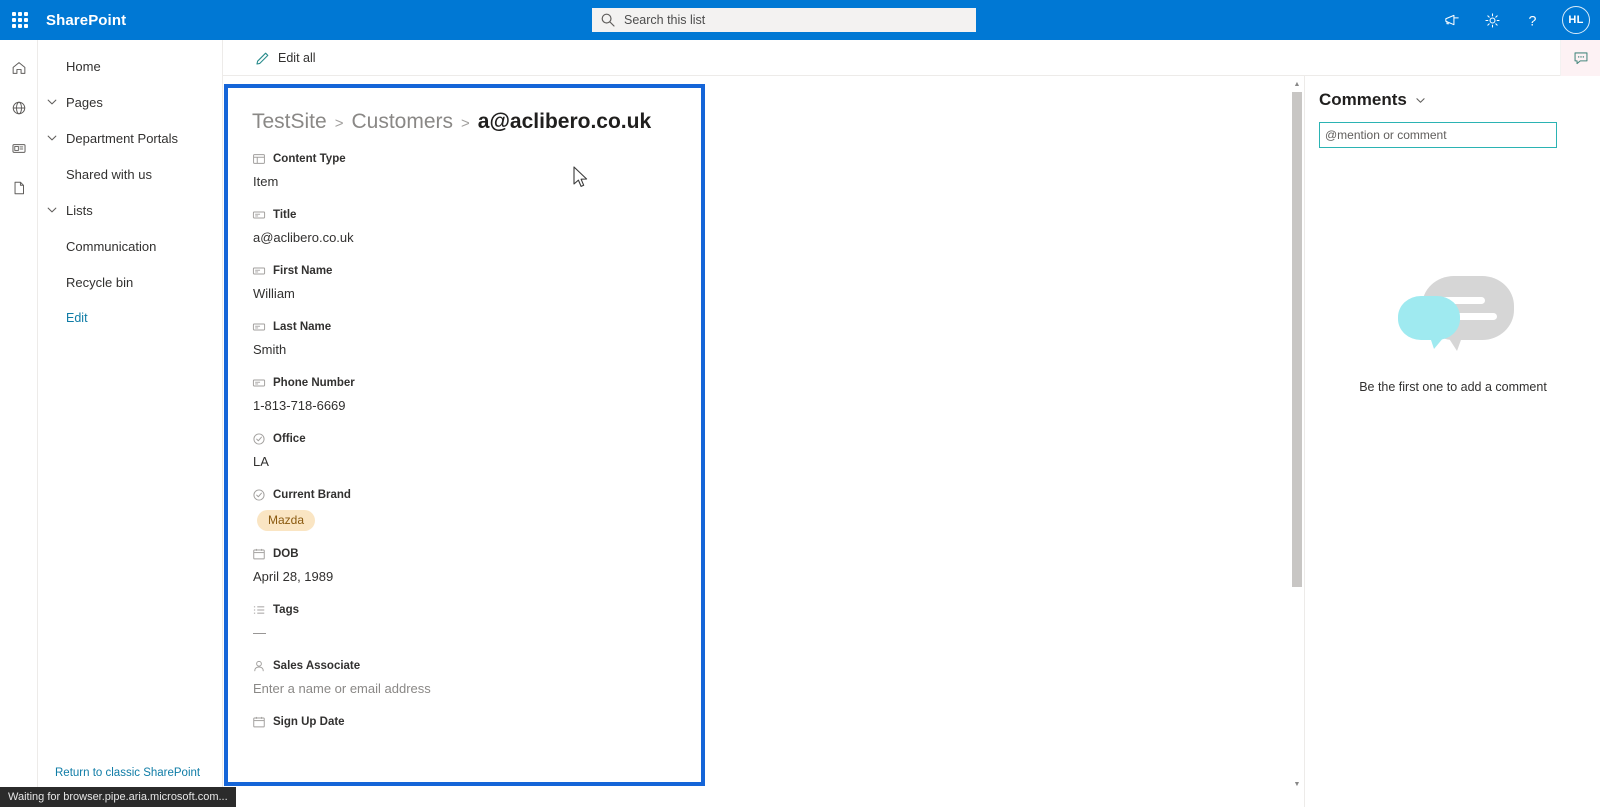 The width and height of the screenshot is (1600, 807). I want to click on sidebar-item-recycle-bin: Recycle bin, so click(130, 282).